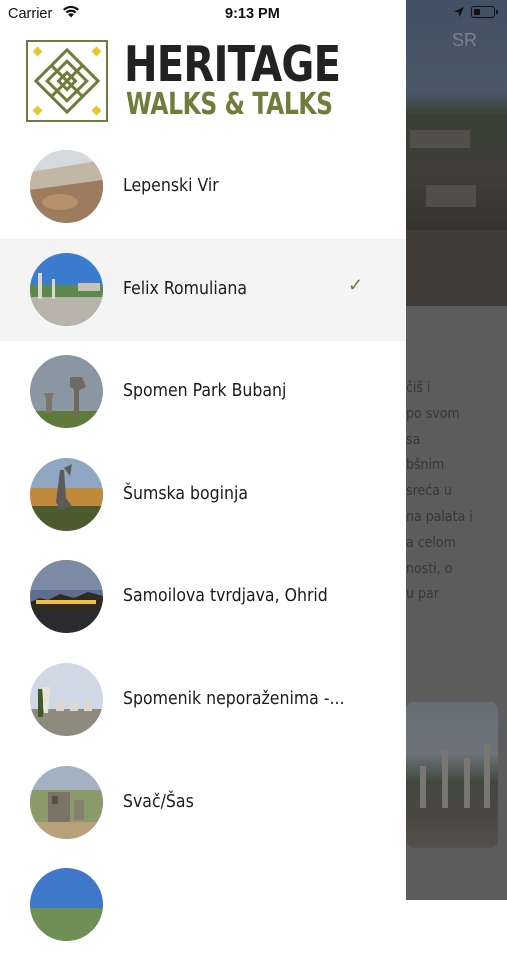 The width and height of the screenshot is (507, 957). Describe the element at coordinates (459, 14) in the screenshot. I see `location-arrow-icon` at that location.